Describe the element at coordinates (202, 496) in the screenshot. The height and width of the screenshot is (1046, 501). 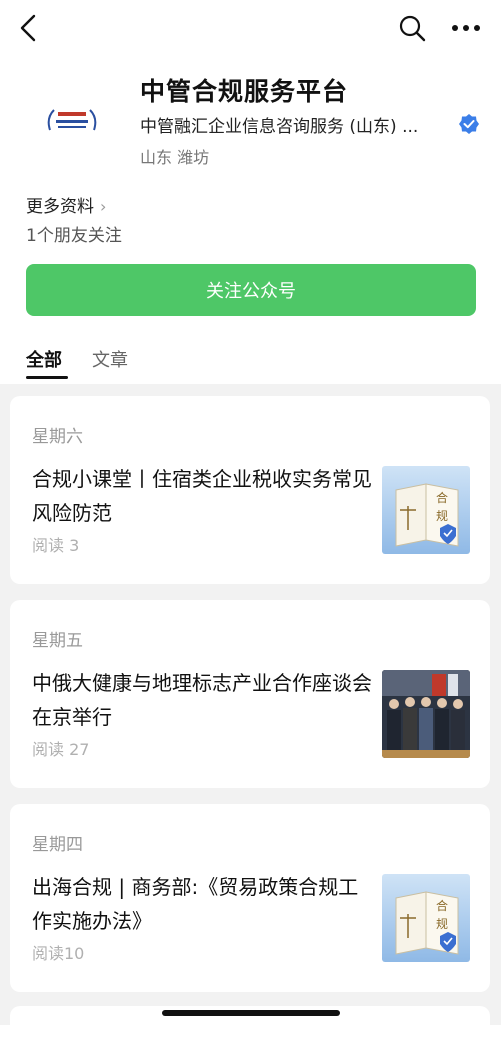
I see `article-title: 合规小课堂丨住宿类企业税收实务常见风险防范` at that location.